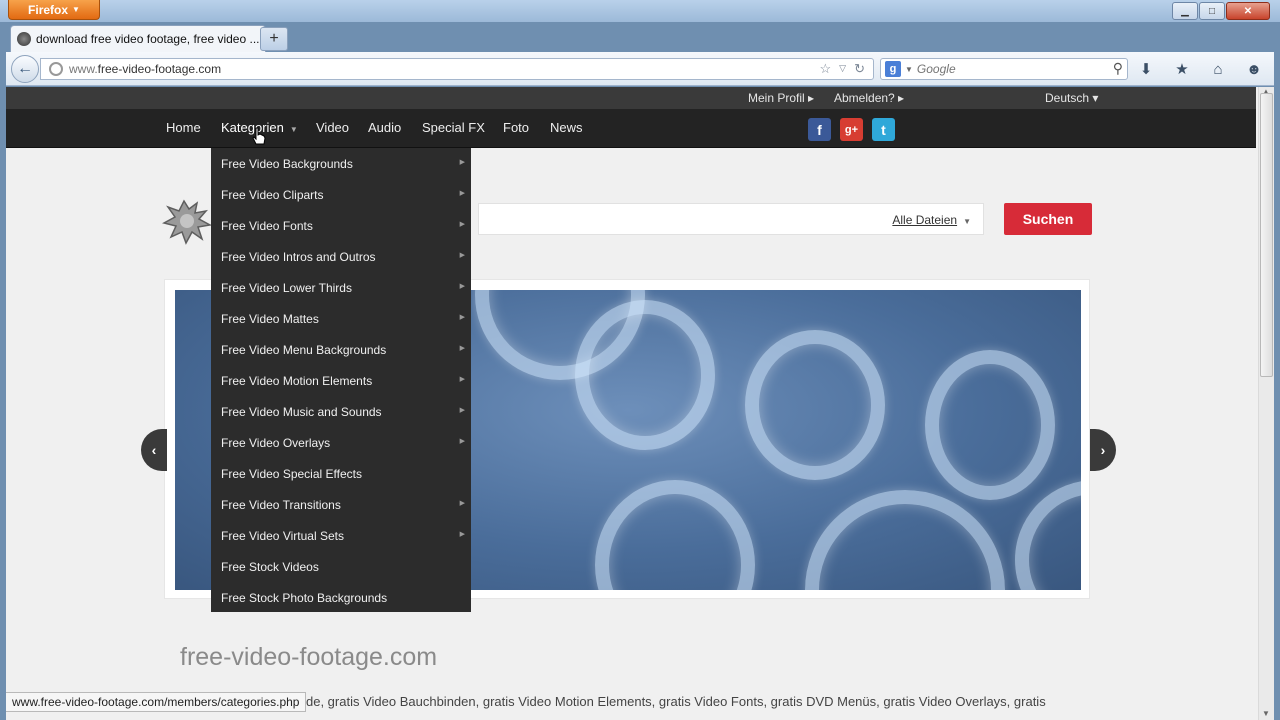 Image resolution: width=1280 pixels, height=720 pixels. I want to click on menu-item: Free Stock Videos, so click(341, 566).